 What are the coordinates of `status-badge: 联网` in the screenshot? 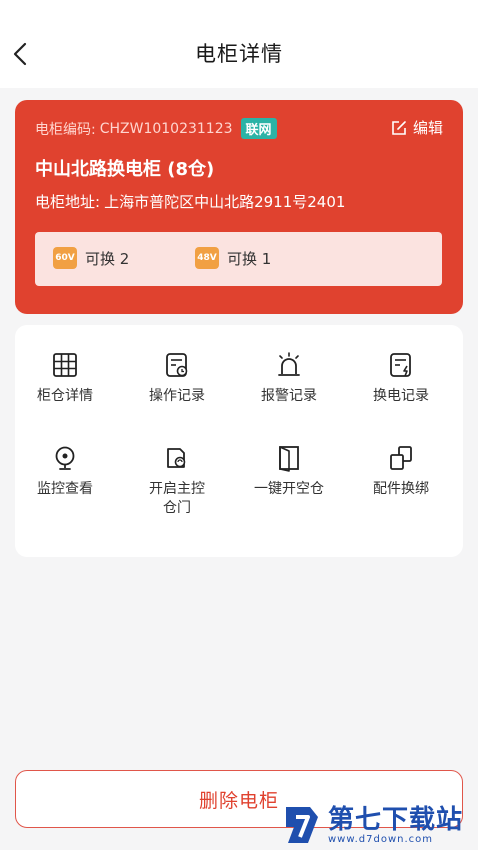 It's located at (258, 128).